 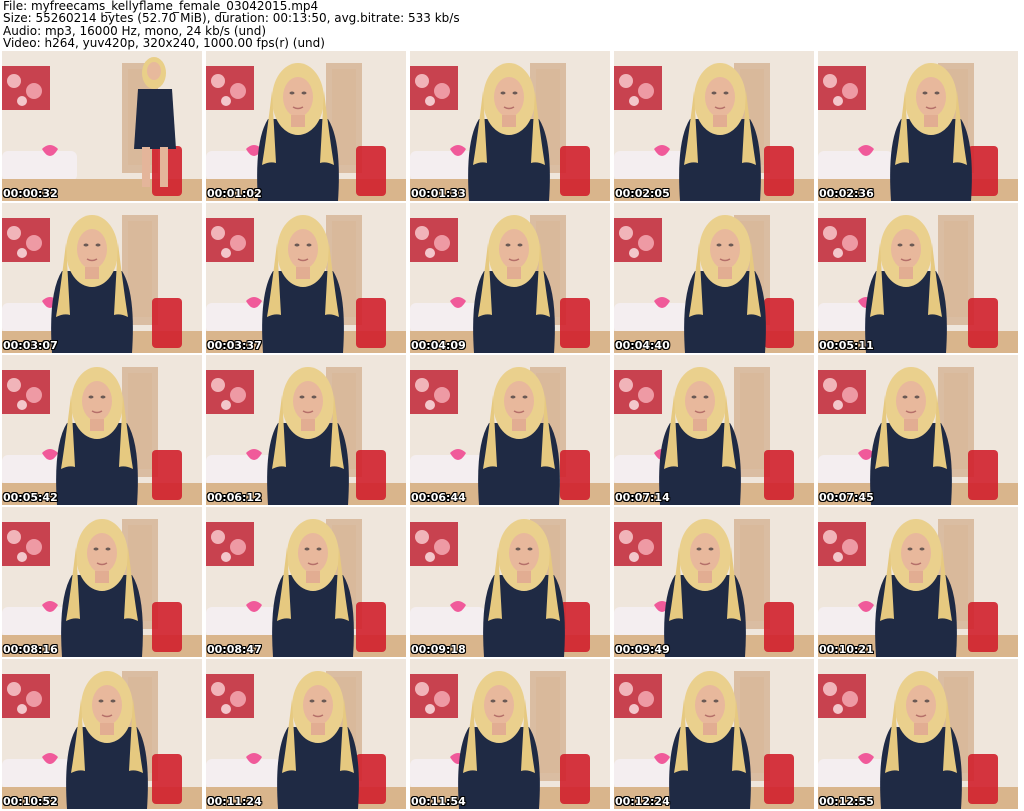 I want to click on frame-timestamp: 00:08:16, so click(x=30, y=649).